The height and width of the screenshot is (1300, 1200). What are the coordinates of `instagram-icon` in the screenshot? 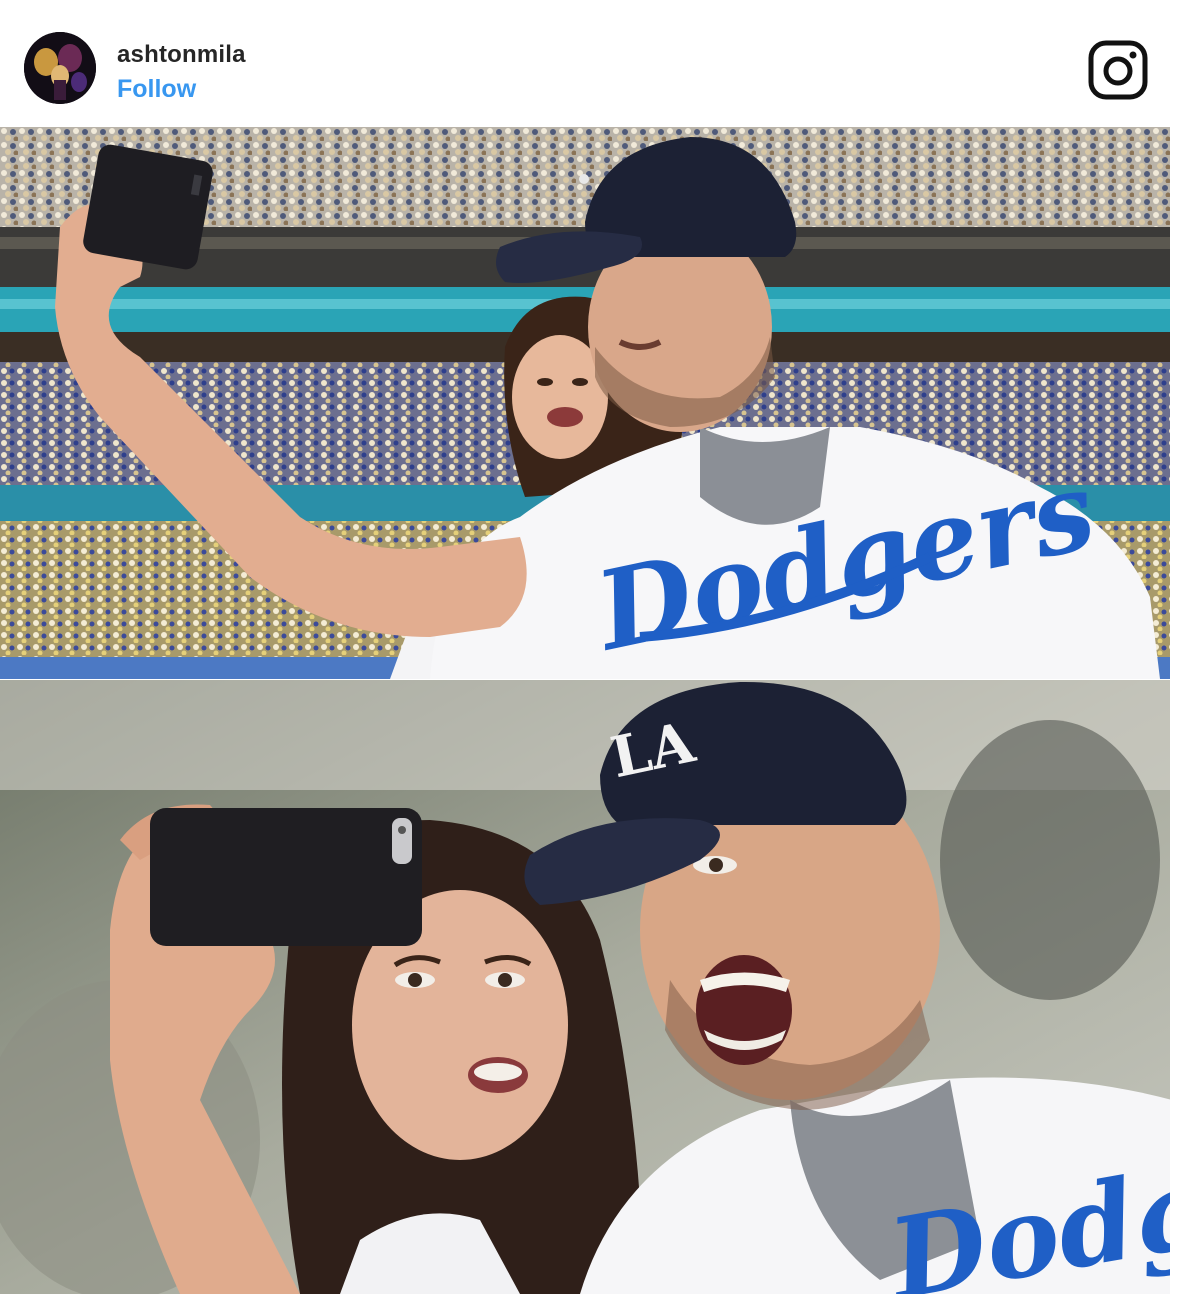 It's located at (1118, 70).